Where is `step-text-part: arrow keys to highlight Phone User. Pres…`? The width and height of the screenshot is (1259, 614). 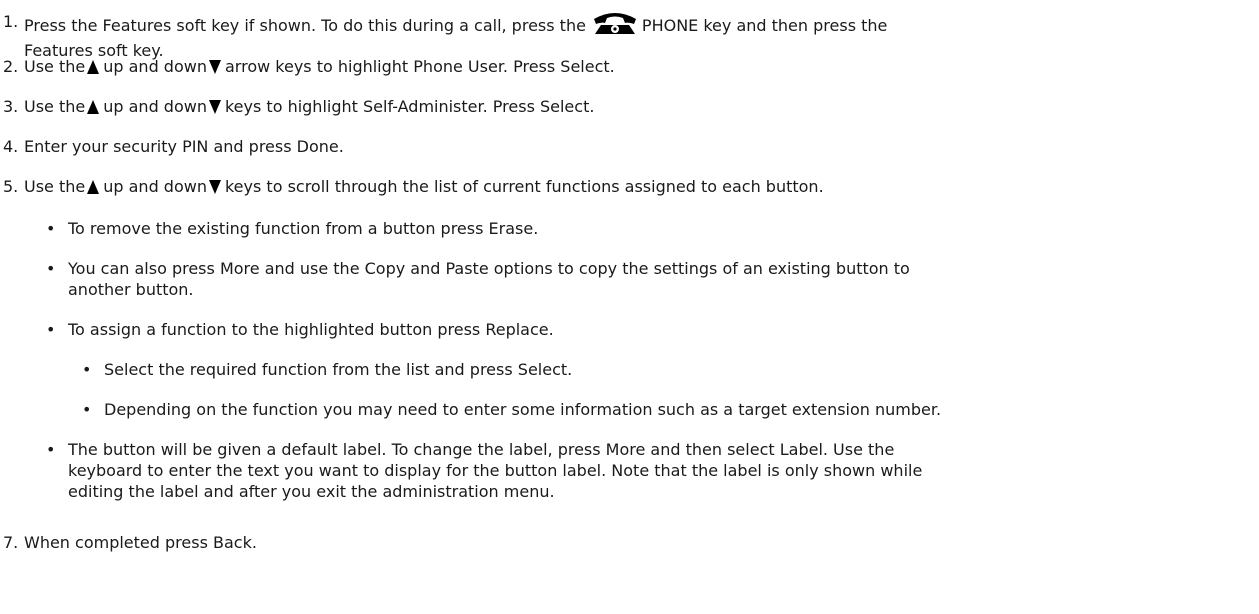
step-text-part: arrow keys to highlight Phone User. Pres… is located at coordinates (419, 66).